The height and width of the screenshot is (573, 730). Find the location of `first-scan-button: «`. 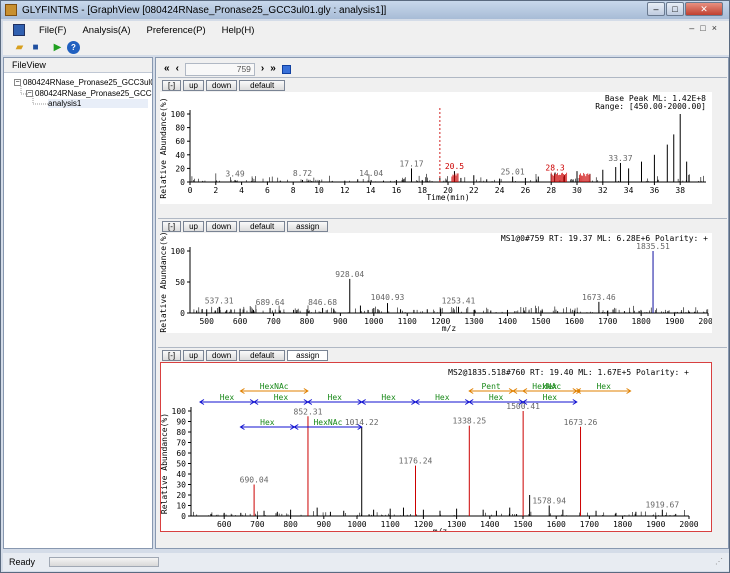

first-scan-button: « is located at coordinates (167, 69).